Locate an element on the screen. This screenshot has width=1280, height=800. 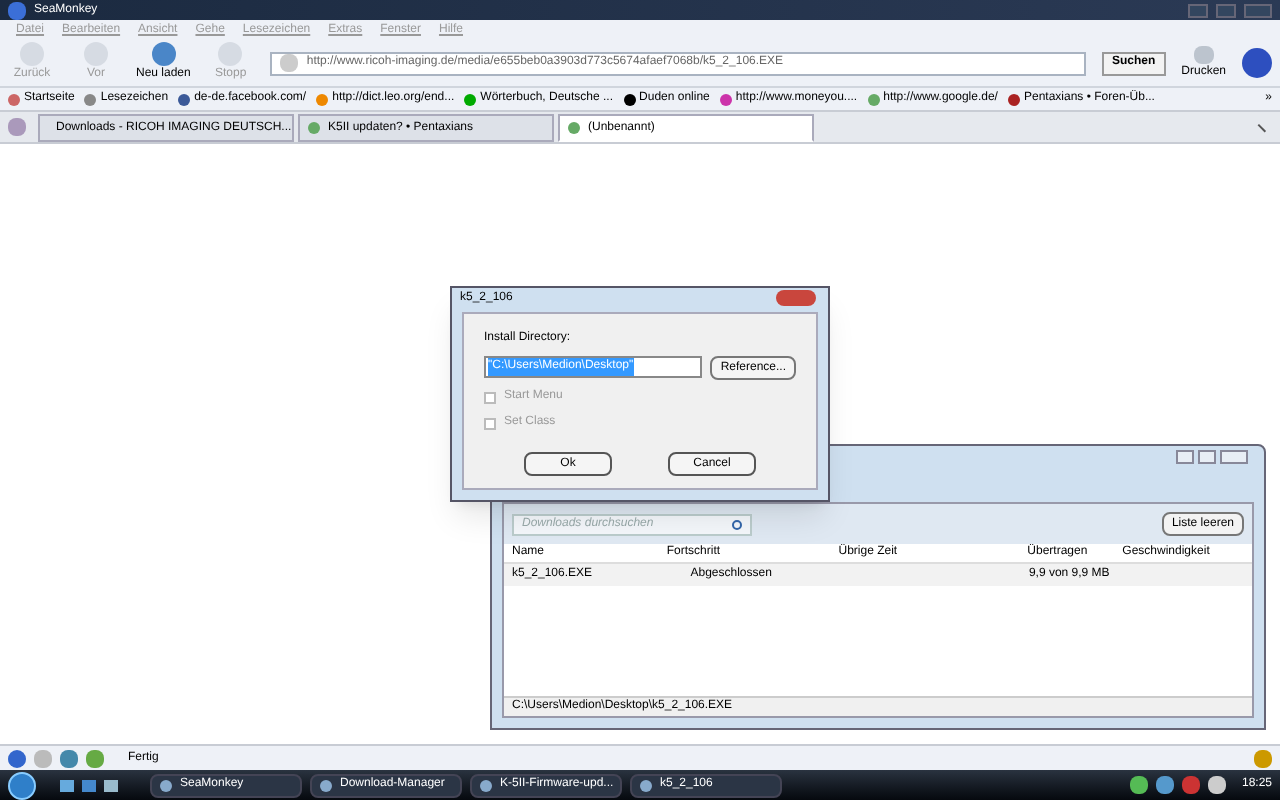
app-icon is located at coordinates (17, 10).